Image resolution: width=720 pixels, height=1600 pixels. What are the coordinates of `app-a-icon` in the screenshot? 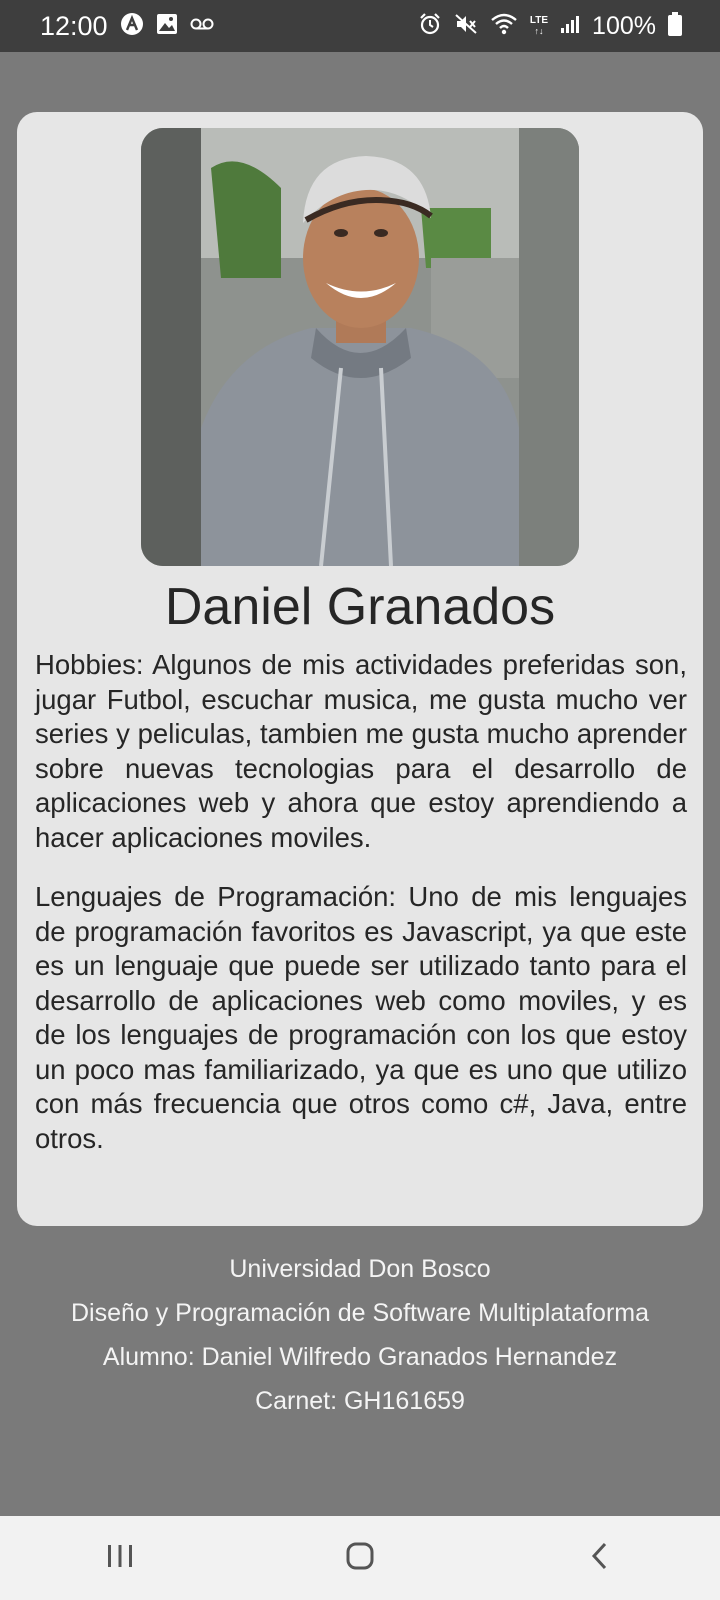 It's located at (132, 26).